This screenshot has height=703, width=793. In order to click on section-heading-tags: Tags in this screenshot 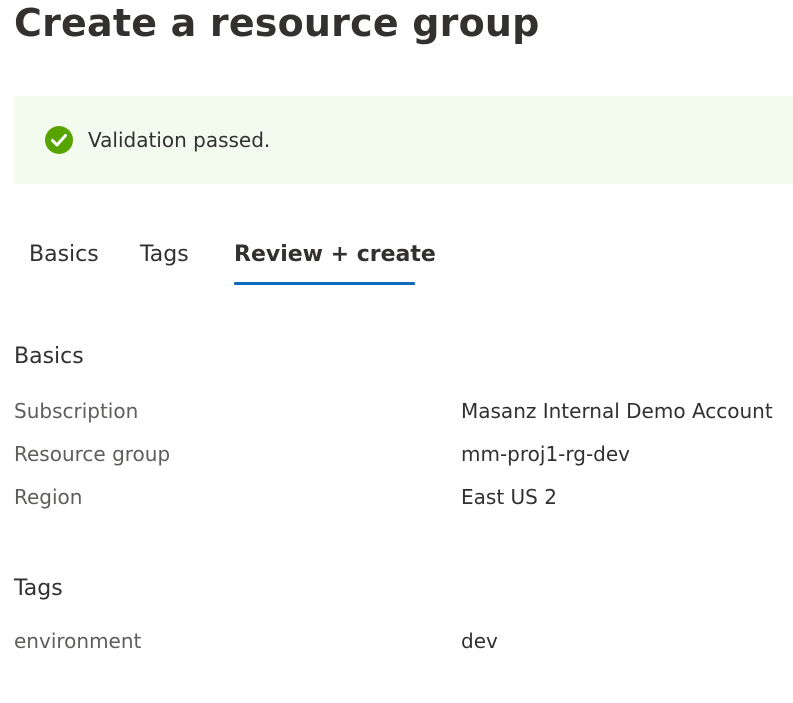, I will do `click(38, 588)`.